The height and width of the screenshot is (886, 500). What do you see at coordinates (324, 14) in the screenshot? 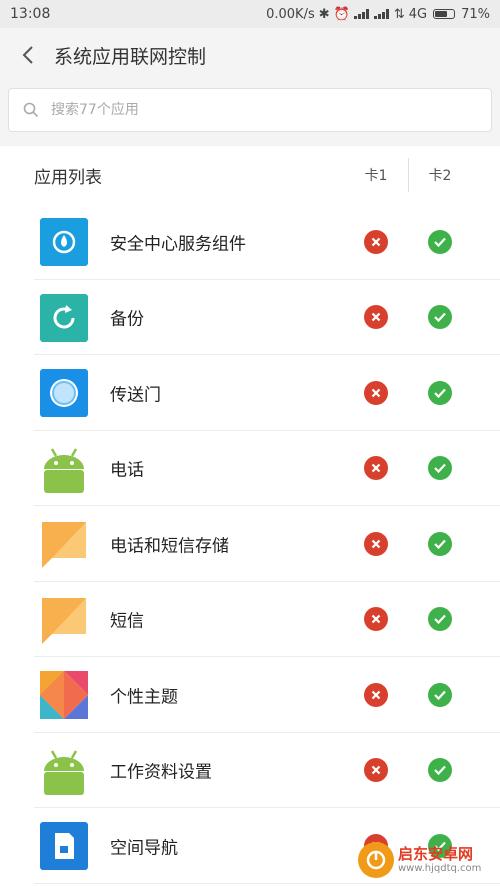
I see `bluetooth-icon: ✱` at bounding box center [324, 14].